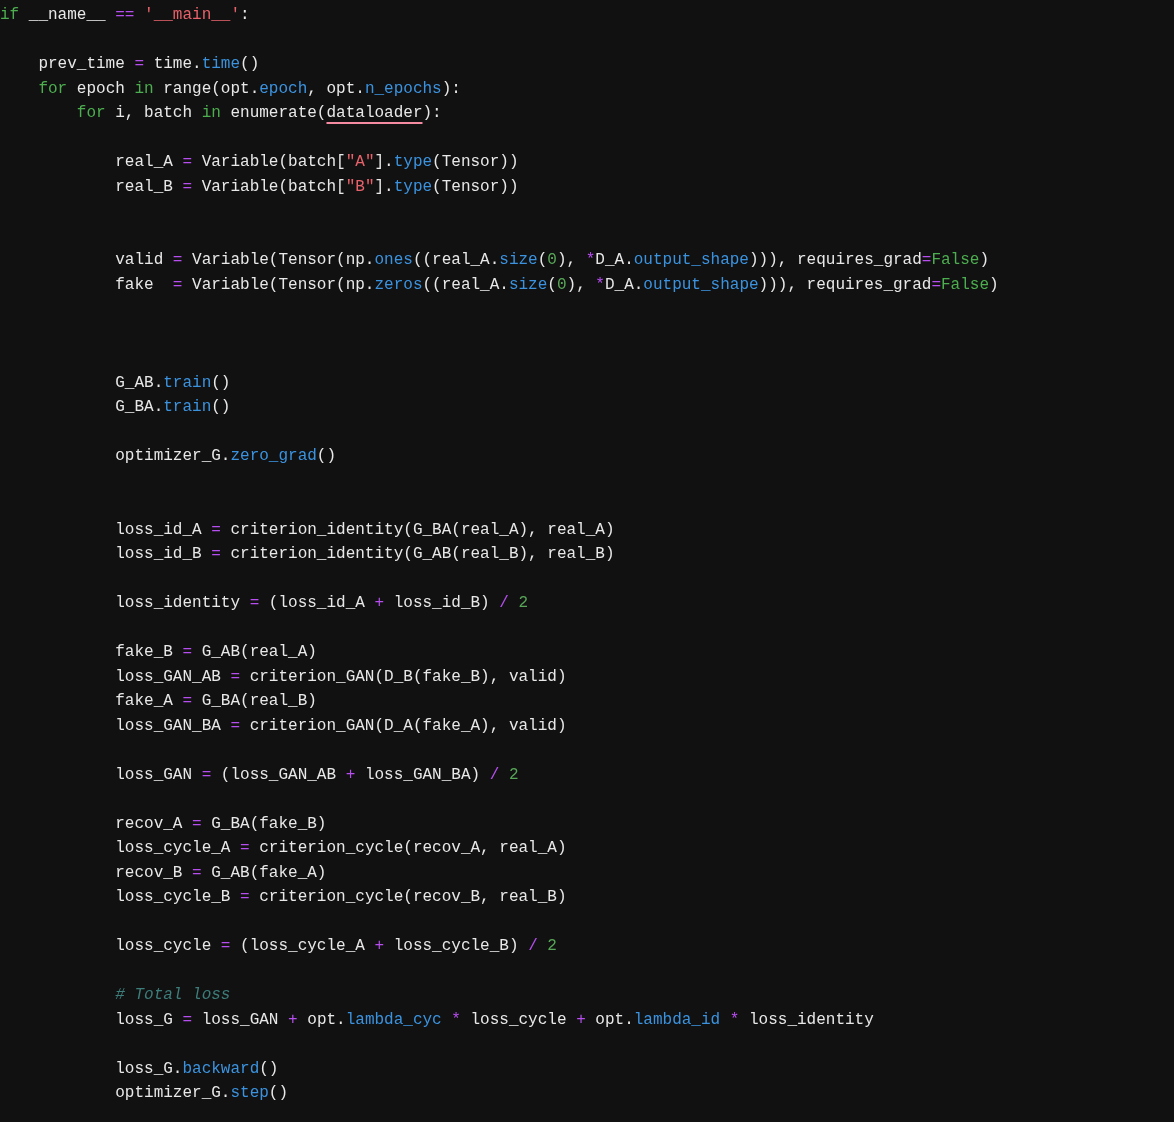 The width and height of the screenshot is (1174, 1122). I want to click on code-line: real_B = Variable(batch["B"].type(Tensor)), so click(316, 186).